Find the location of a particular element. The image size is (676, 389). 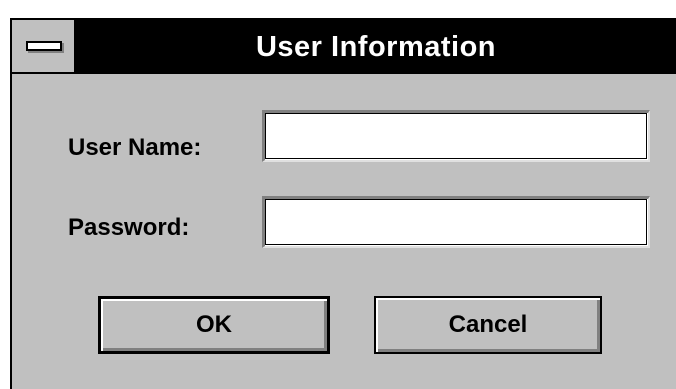

system-menu-button is located at coordinates (44, 47).